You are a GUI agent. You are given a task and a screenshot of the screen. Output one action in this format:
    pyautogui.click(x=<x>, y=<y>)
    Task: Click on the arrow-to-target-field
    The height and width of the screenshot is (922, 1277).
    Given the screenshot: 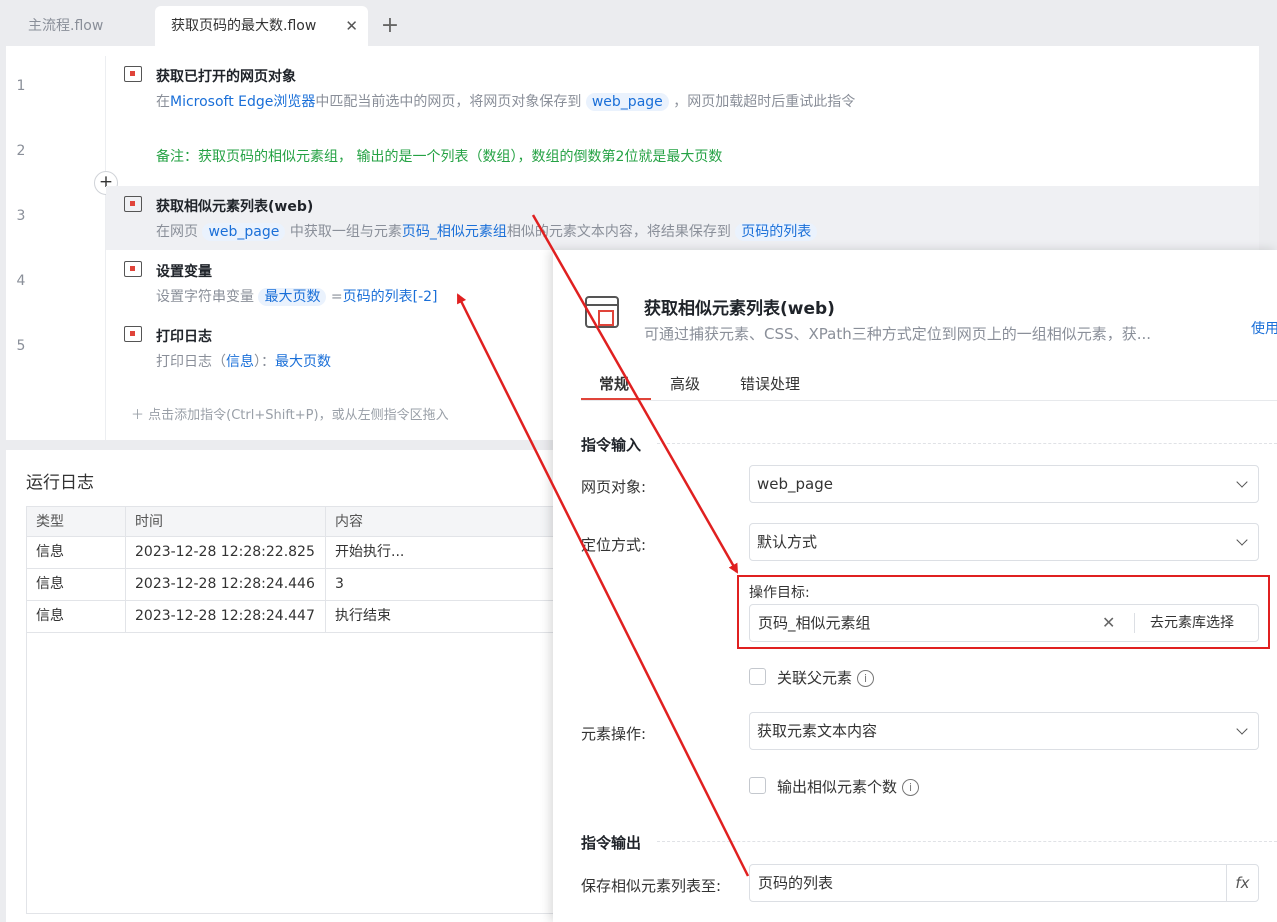 What is the action you would take?
    pyautogui.click(x=635, y=394)
    